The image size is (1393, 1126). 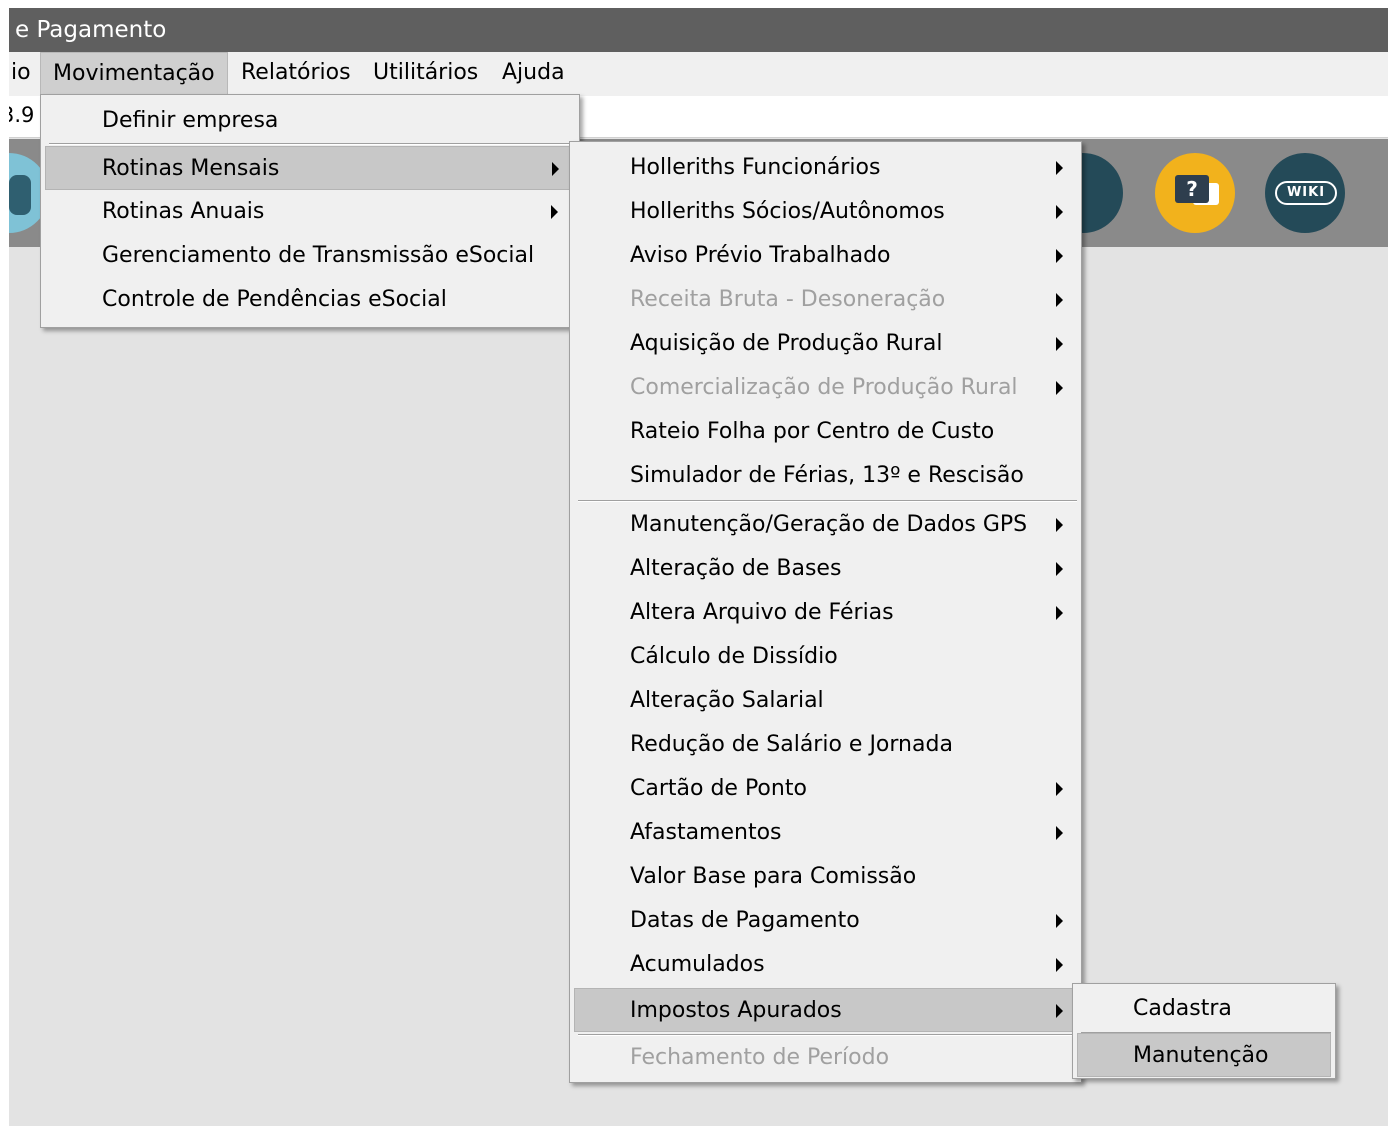 What do you see at coordinates (533, 74) in the screenshot?
I see `menu-ajuda: Ajuda` at bounding box center [533, 74].